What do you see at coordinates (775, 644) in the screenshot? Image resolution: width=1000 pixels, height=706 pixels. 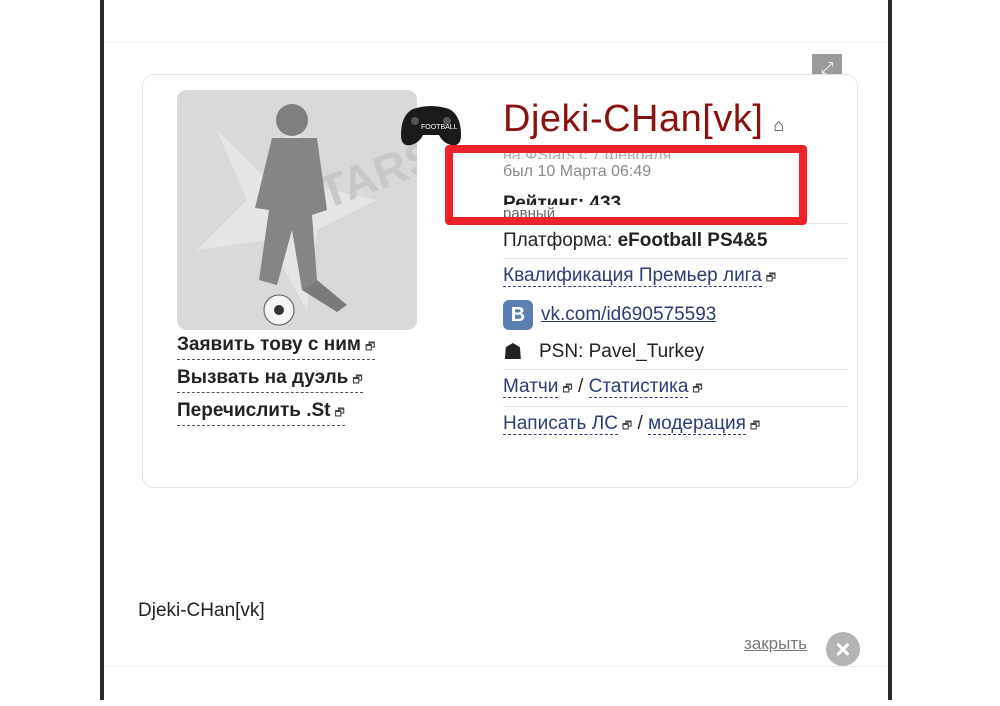 I see `close-link: закрыть` at bounding box center [775, 644].